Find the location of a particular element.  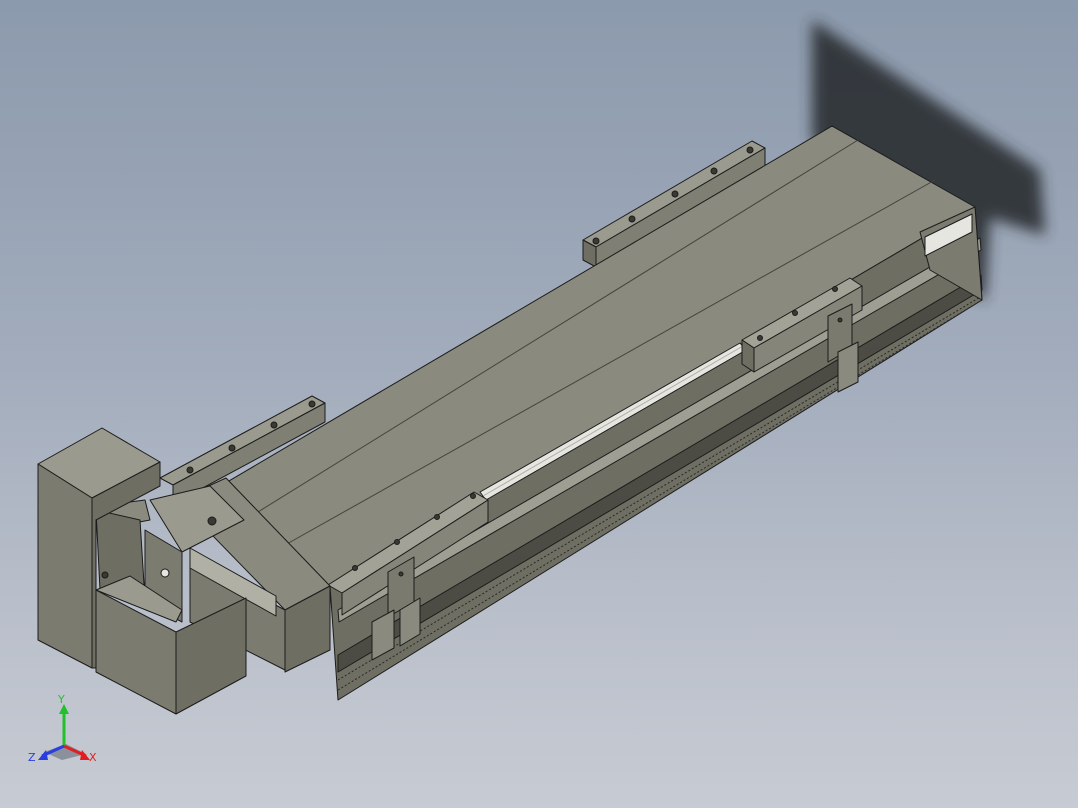

orientation-triad: Y X Z is located at coordinates (64, 732).